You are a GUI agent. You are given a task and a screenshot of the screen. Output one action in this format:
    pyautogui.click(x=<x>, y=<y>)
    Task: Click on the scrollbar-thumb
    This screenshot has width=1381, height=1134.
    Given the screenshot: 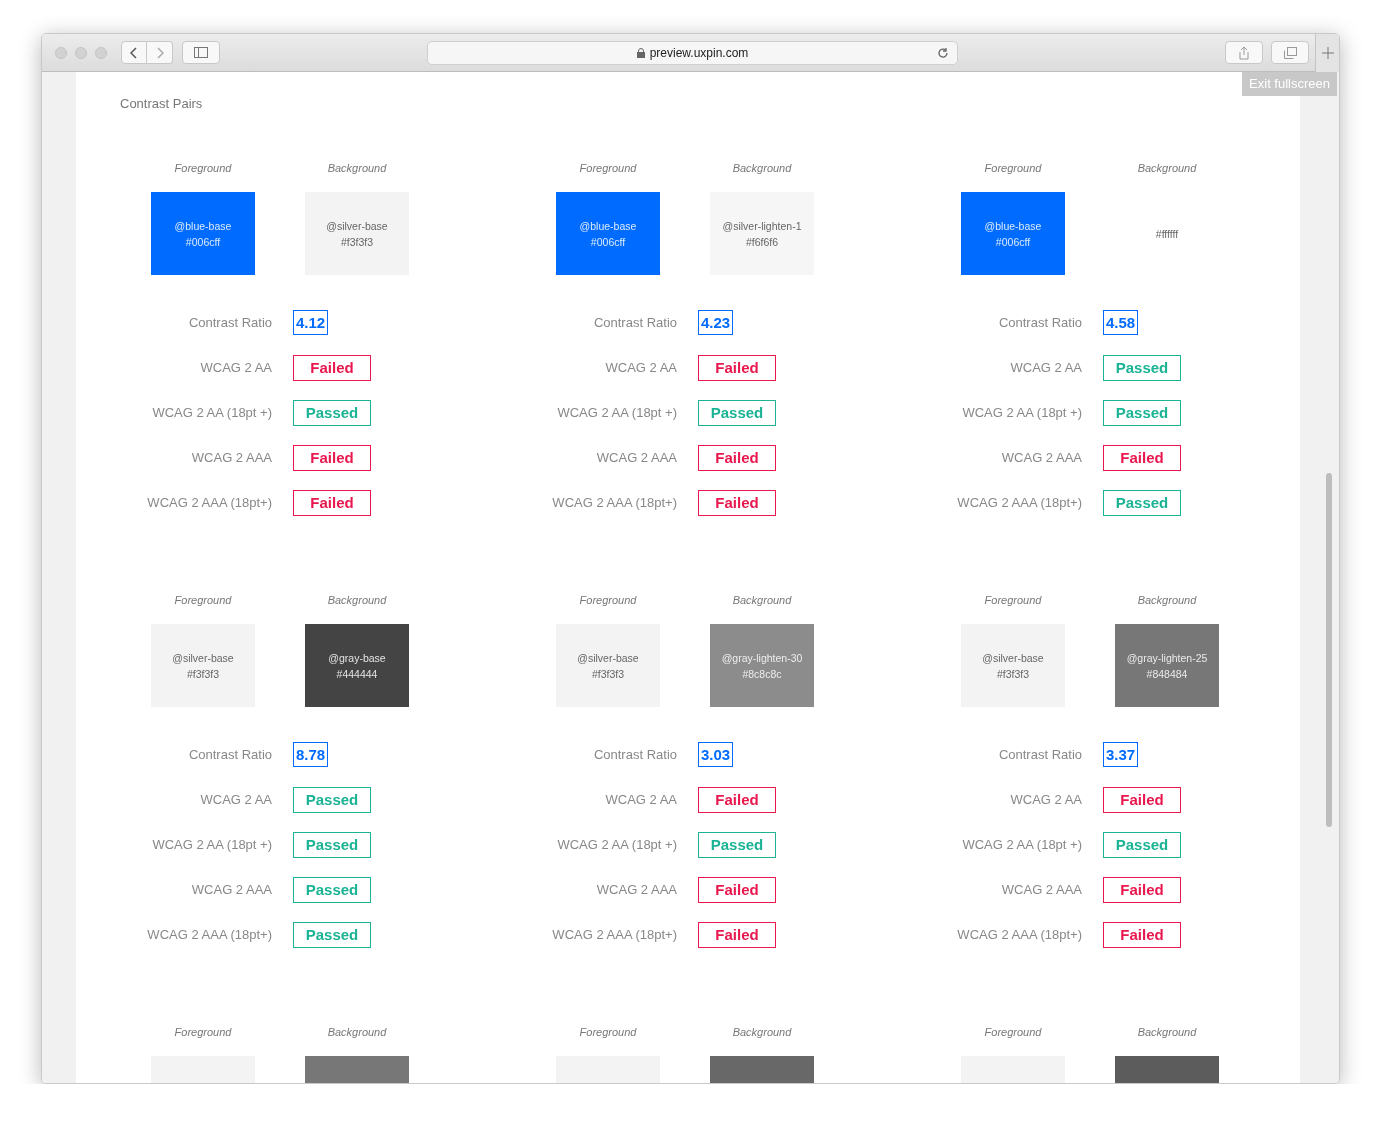 What is the action you would take?
    pyautogui.click(x=1329, y=650)
    